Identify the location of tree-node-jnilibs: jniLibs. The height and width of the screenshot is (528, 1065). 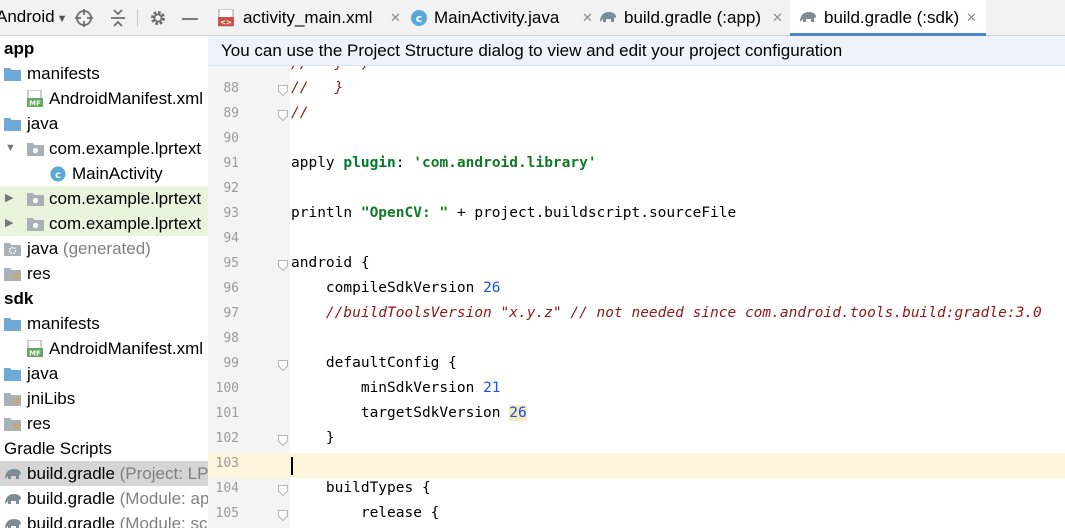
(104, 398).